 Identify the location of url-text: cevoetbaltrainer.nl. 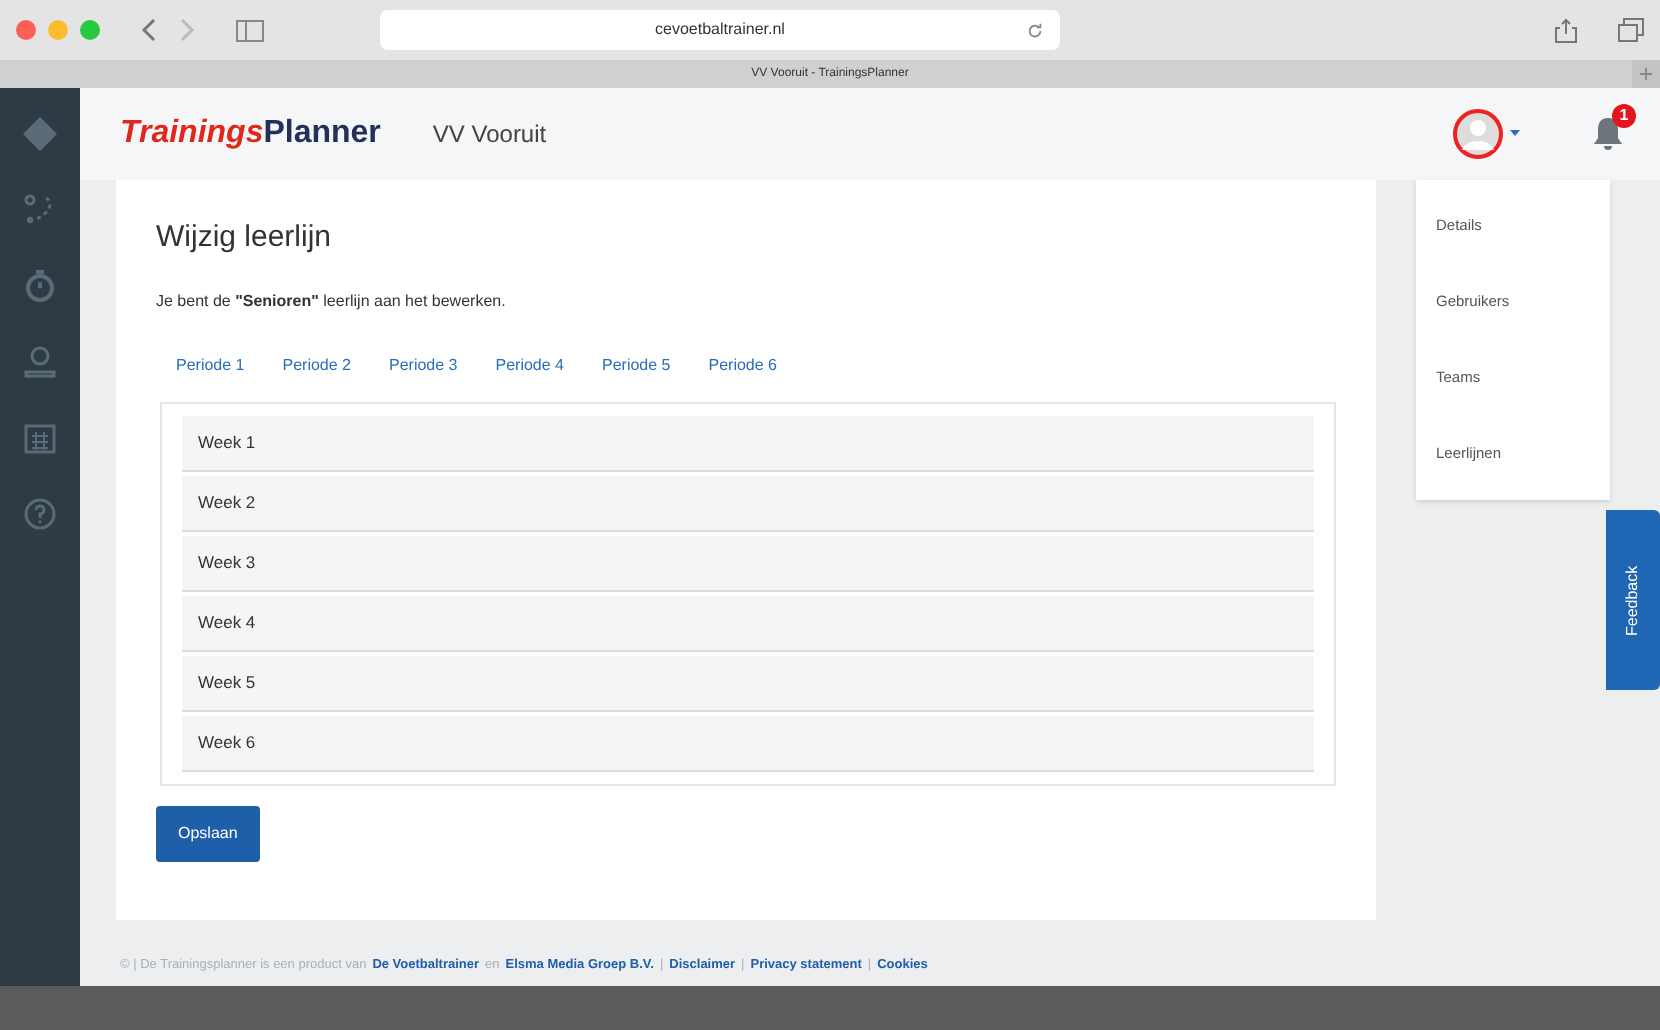
(720, 30).